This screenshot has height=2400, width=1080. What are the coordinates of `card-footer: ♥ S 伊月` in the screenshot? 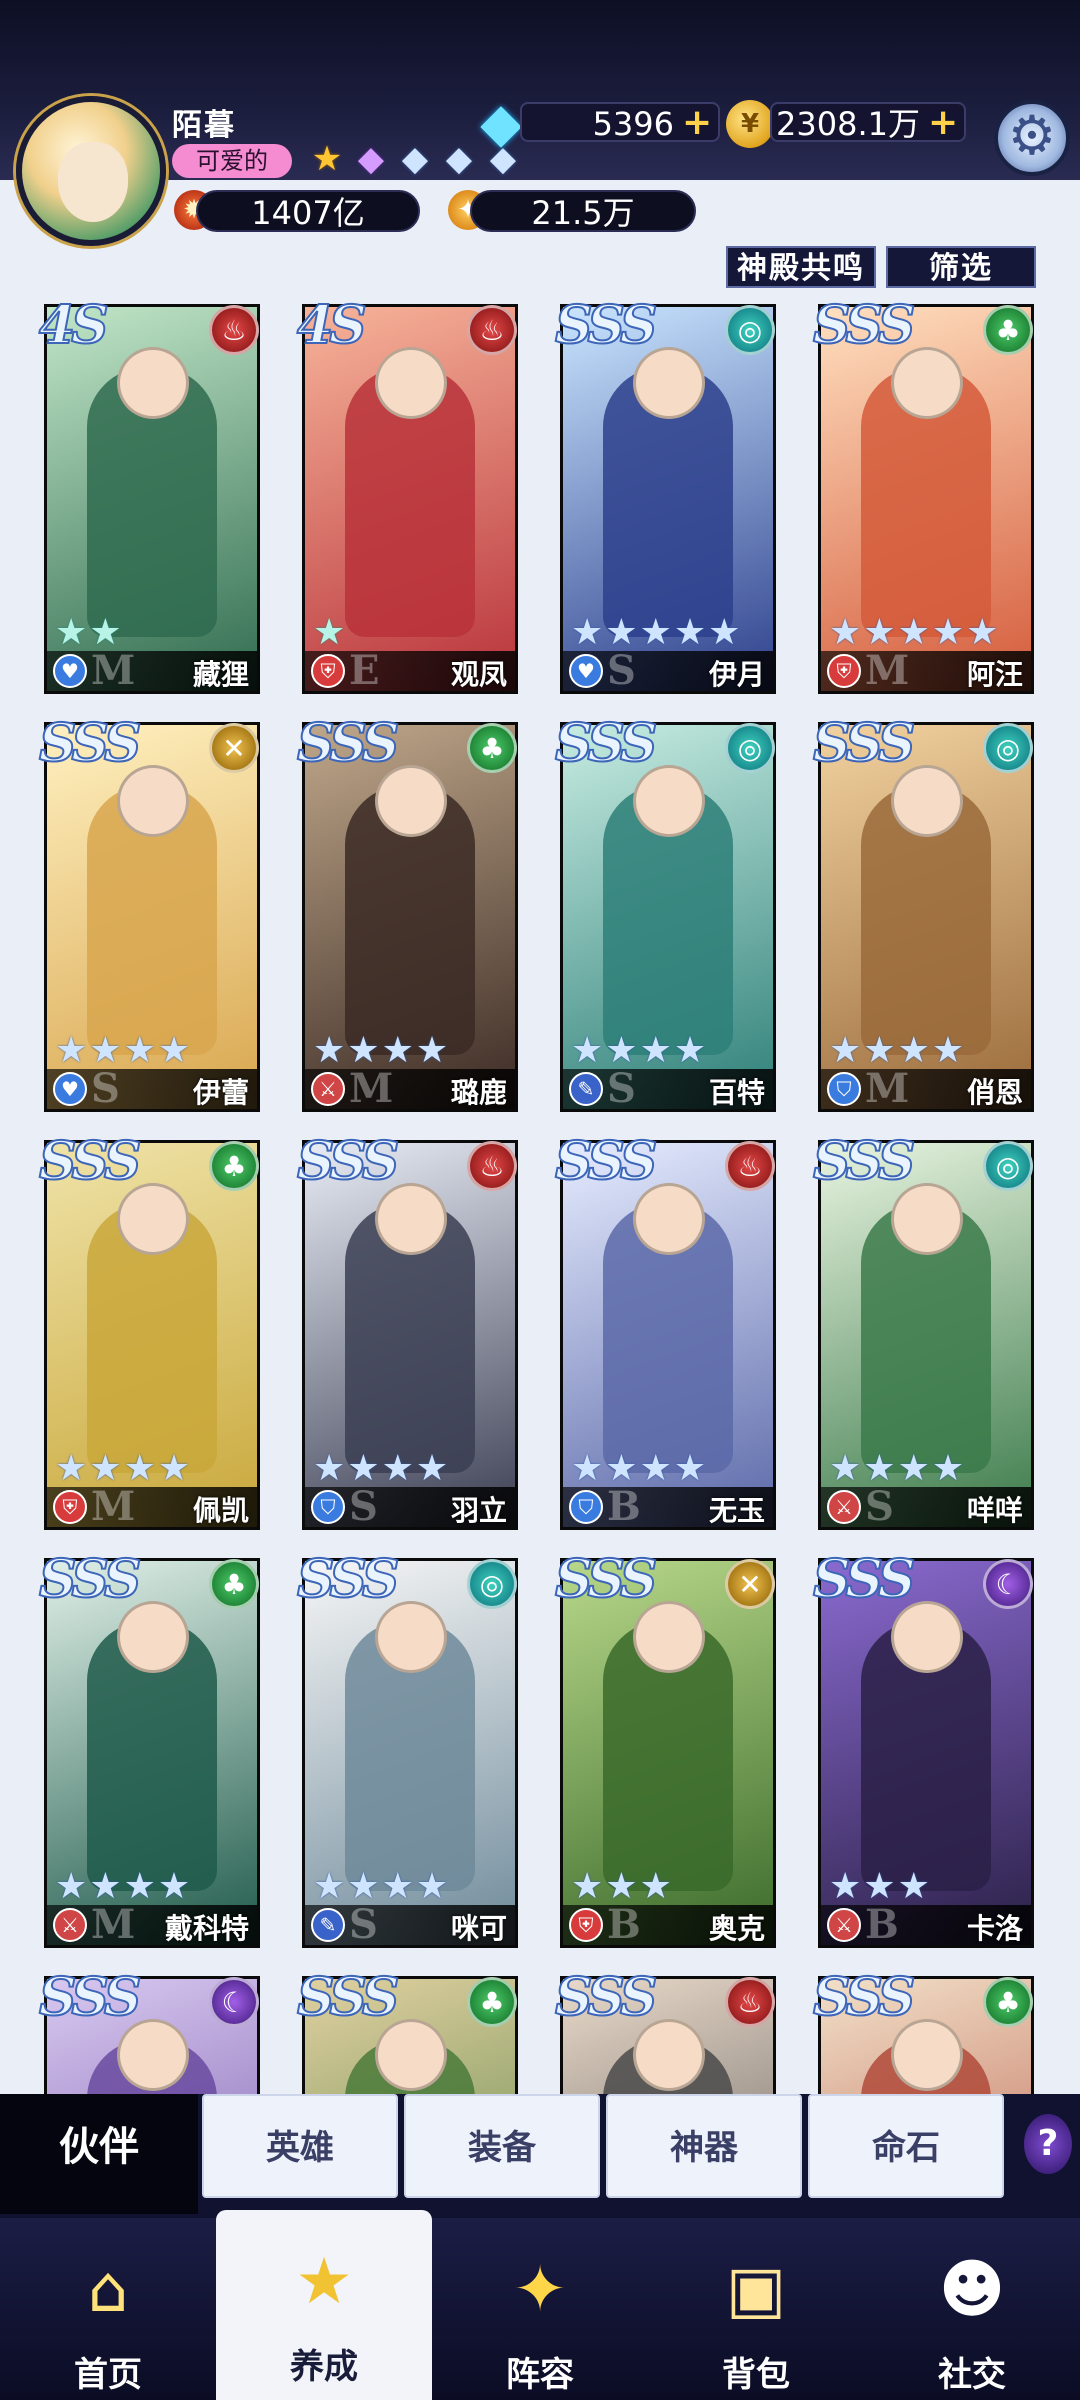 It's located at (668, 670).